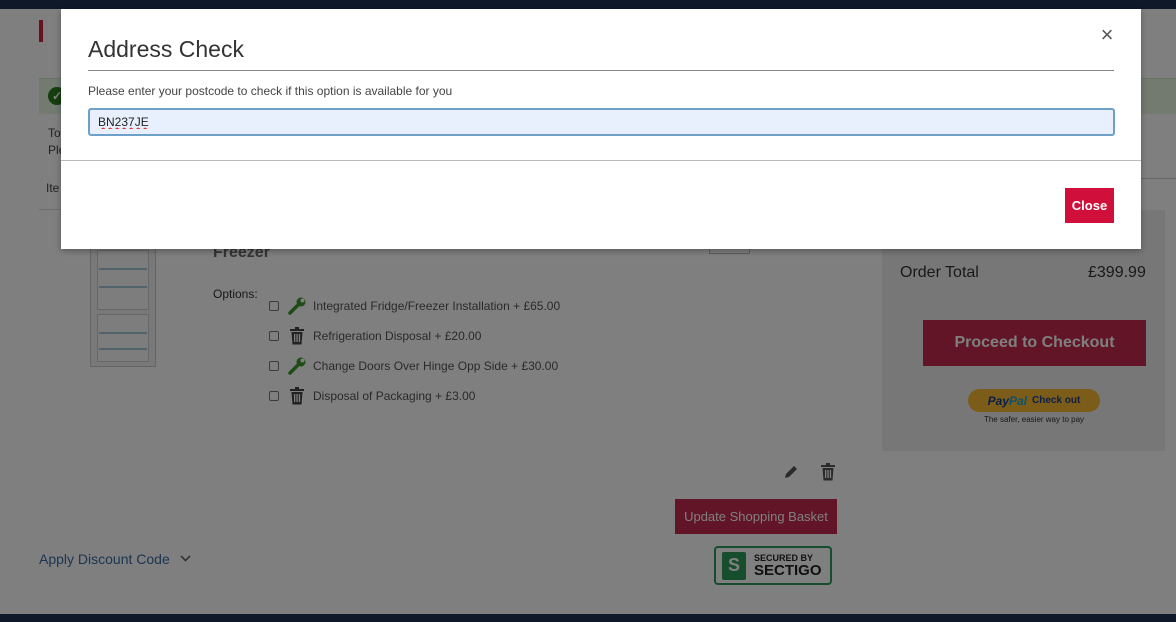 The width and height of the screenshot is (1176, 622). I want to click on modal-title: Address Check, so click(166, 49).